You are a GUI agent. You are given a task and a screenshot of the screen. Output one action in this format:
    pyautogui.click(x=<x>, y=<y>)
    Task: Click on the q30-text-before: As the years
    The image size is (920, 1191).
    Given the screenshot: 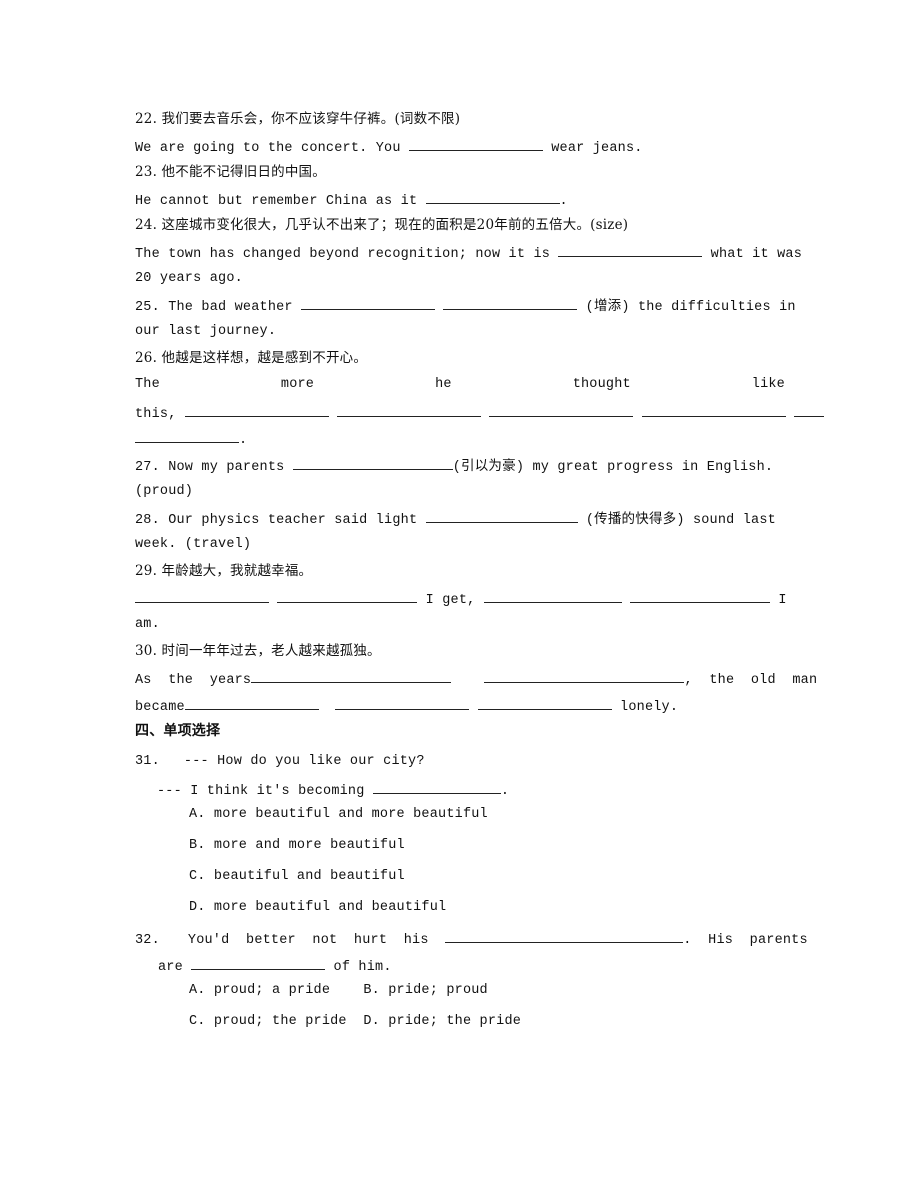 What is the action you would take?
    pyautogui.click(x=193, y=680)
    